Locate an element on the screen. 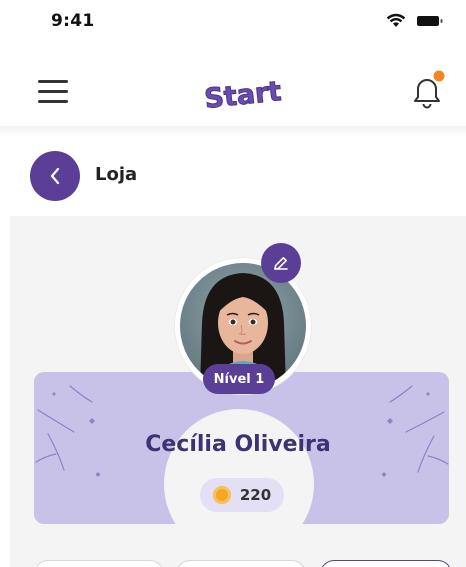 The image size is (466, 567). level-badge: Nível 1 is located at coordinates (239, 379).